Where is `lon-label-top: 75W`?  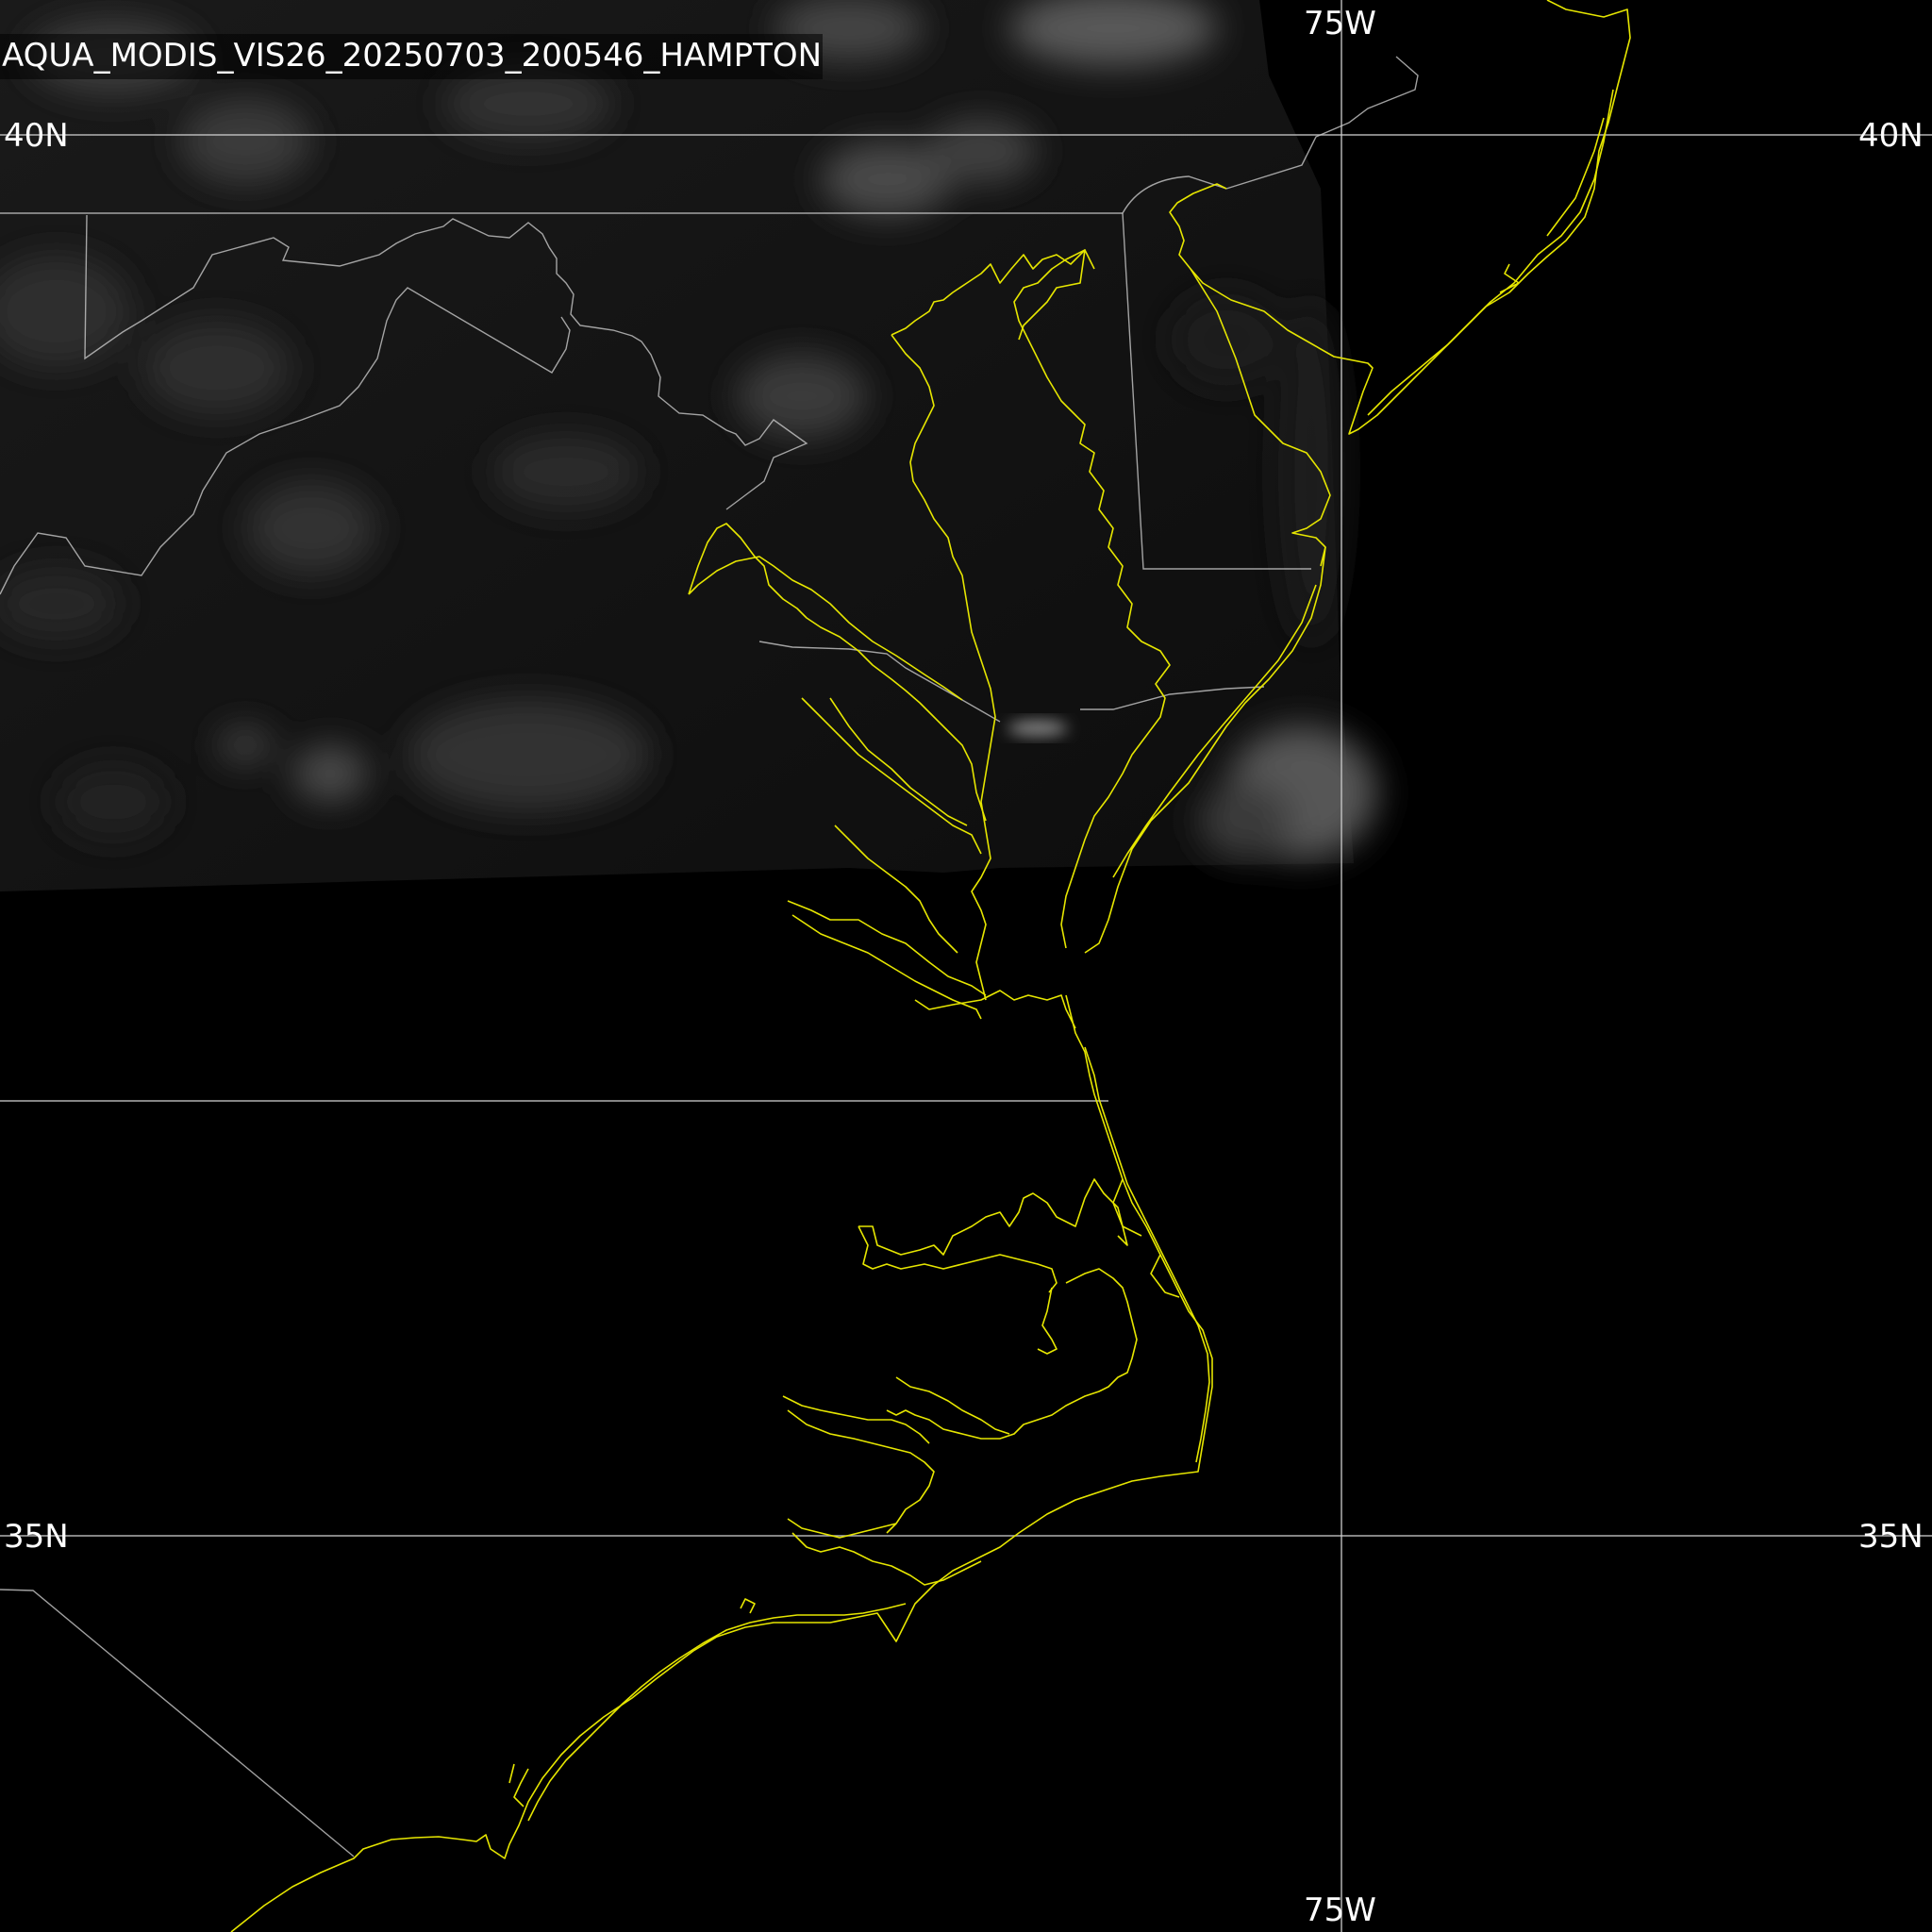
lon-label-top: 75W is located at coordinates (1340, 24).